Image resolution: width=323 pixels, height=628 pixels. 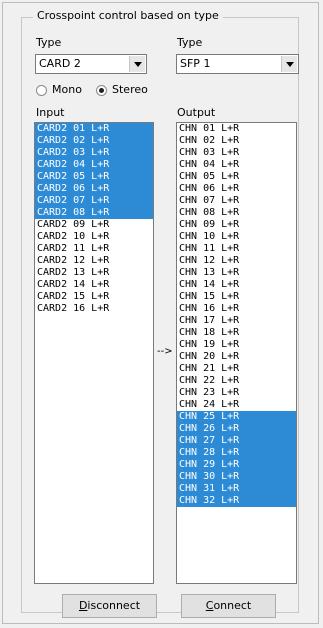 I want to click on list-item: CHN 27 L+R, so click(x=236, y=441).